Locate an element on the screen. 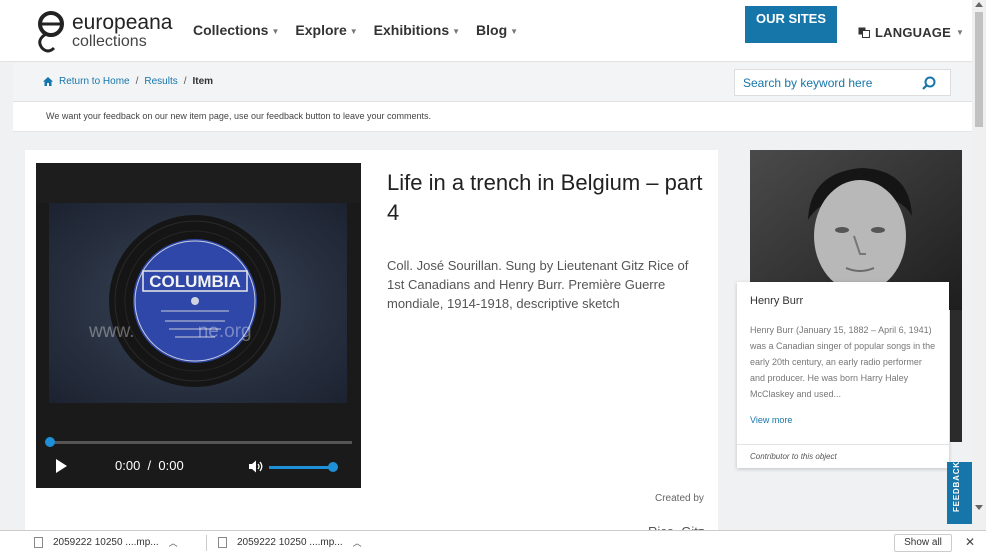  contributor-footer: Contributor to this object is located at coordinates (843, 456).